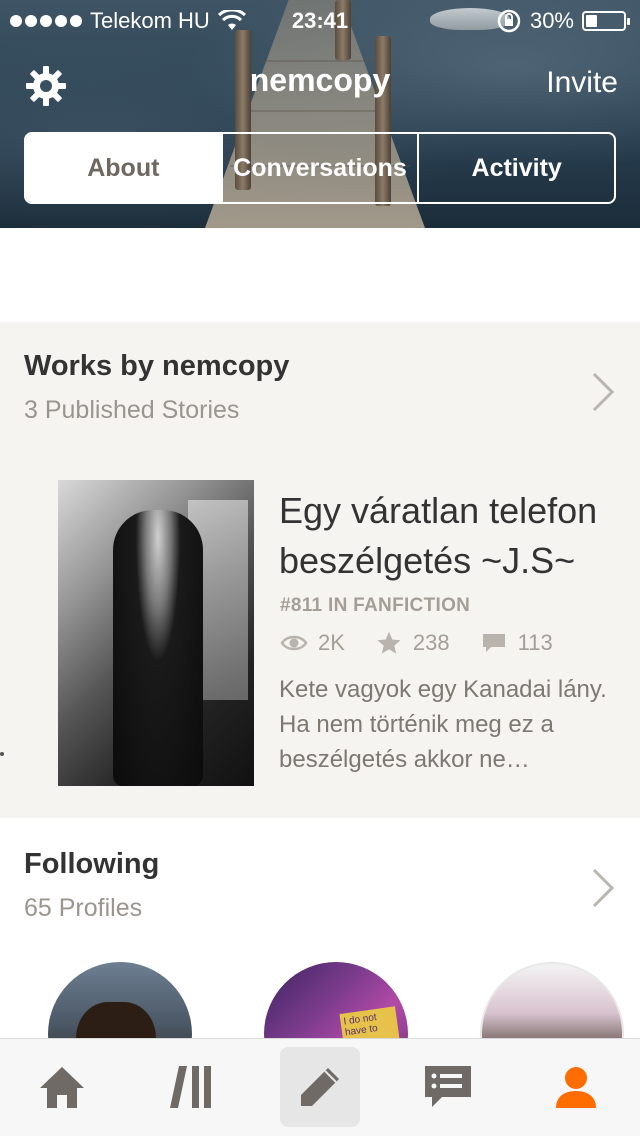 This screenshot has height=1136, width=640. I want to click on works-title: Works by nemcopy, so click(157, 366).